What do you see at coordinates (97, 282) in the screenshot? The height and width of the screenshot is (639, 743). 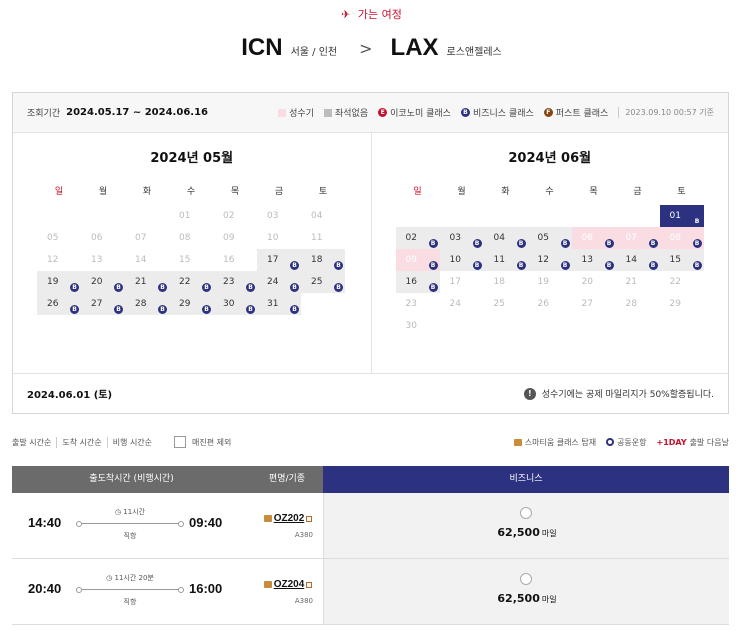 I see `day-number: 20` at bounding box center [97, 282].